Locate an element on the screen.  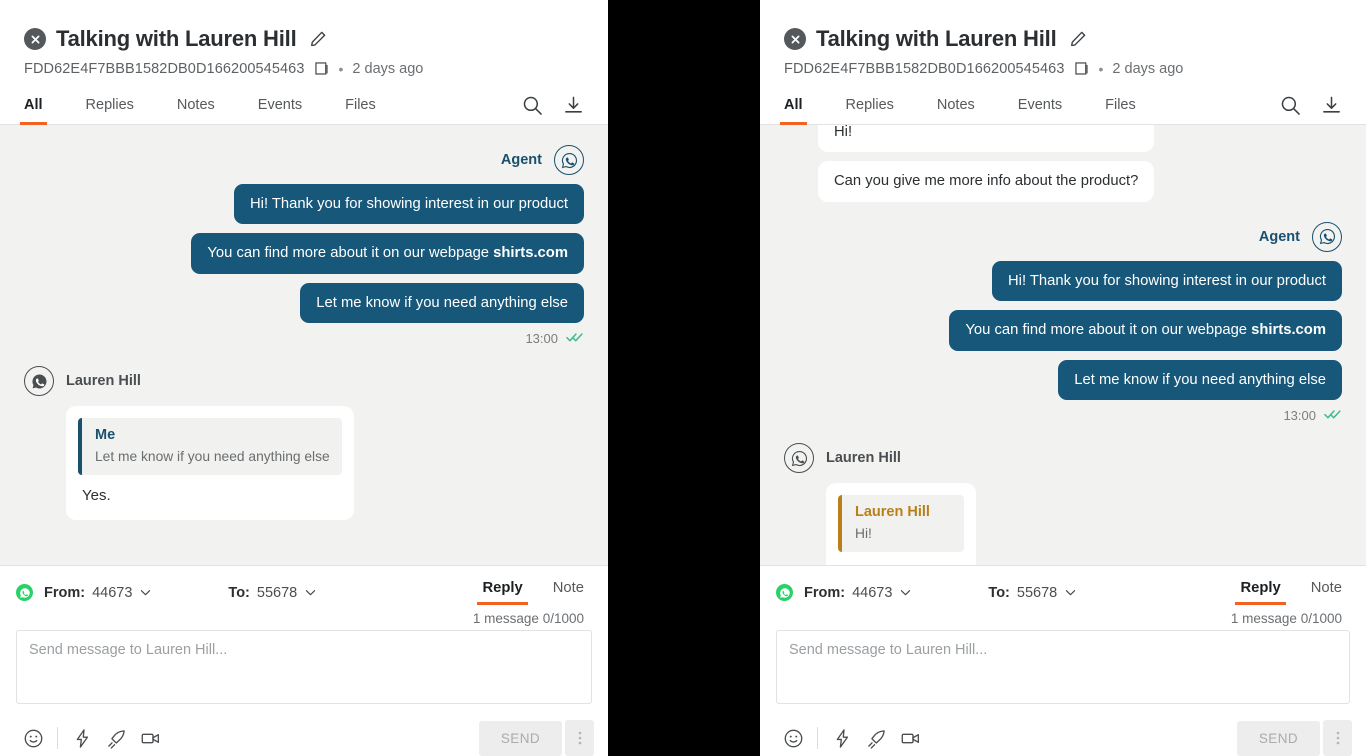
send-group: SEND is located at coordinates (536, 738).